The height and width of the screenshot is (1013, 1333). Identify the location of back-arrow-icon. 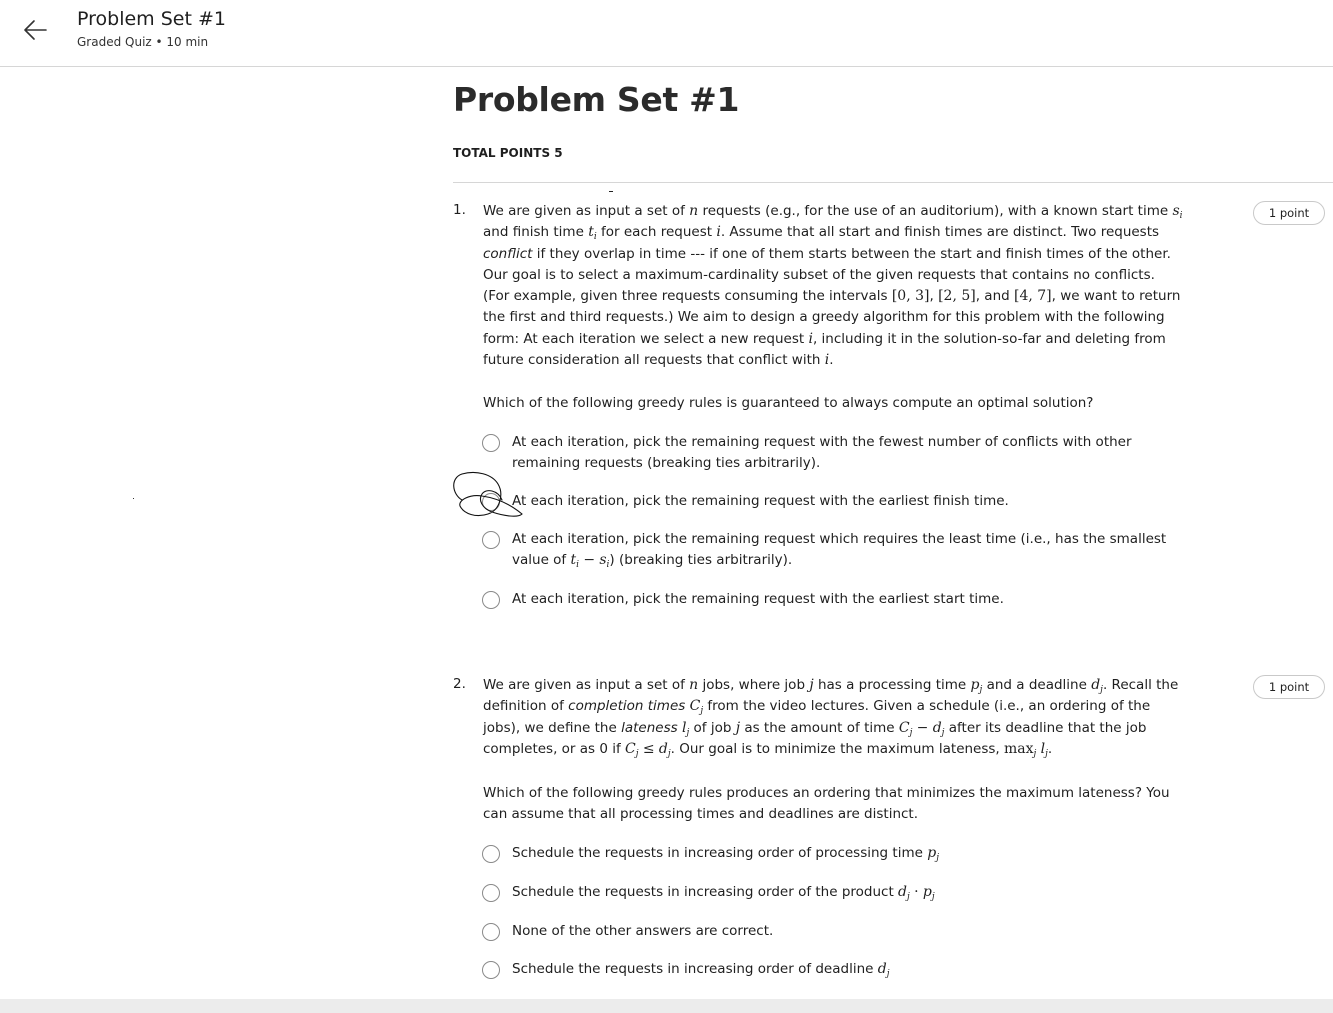
(35, 31).